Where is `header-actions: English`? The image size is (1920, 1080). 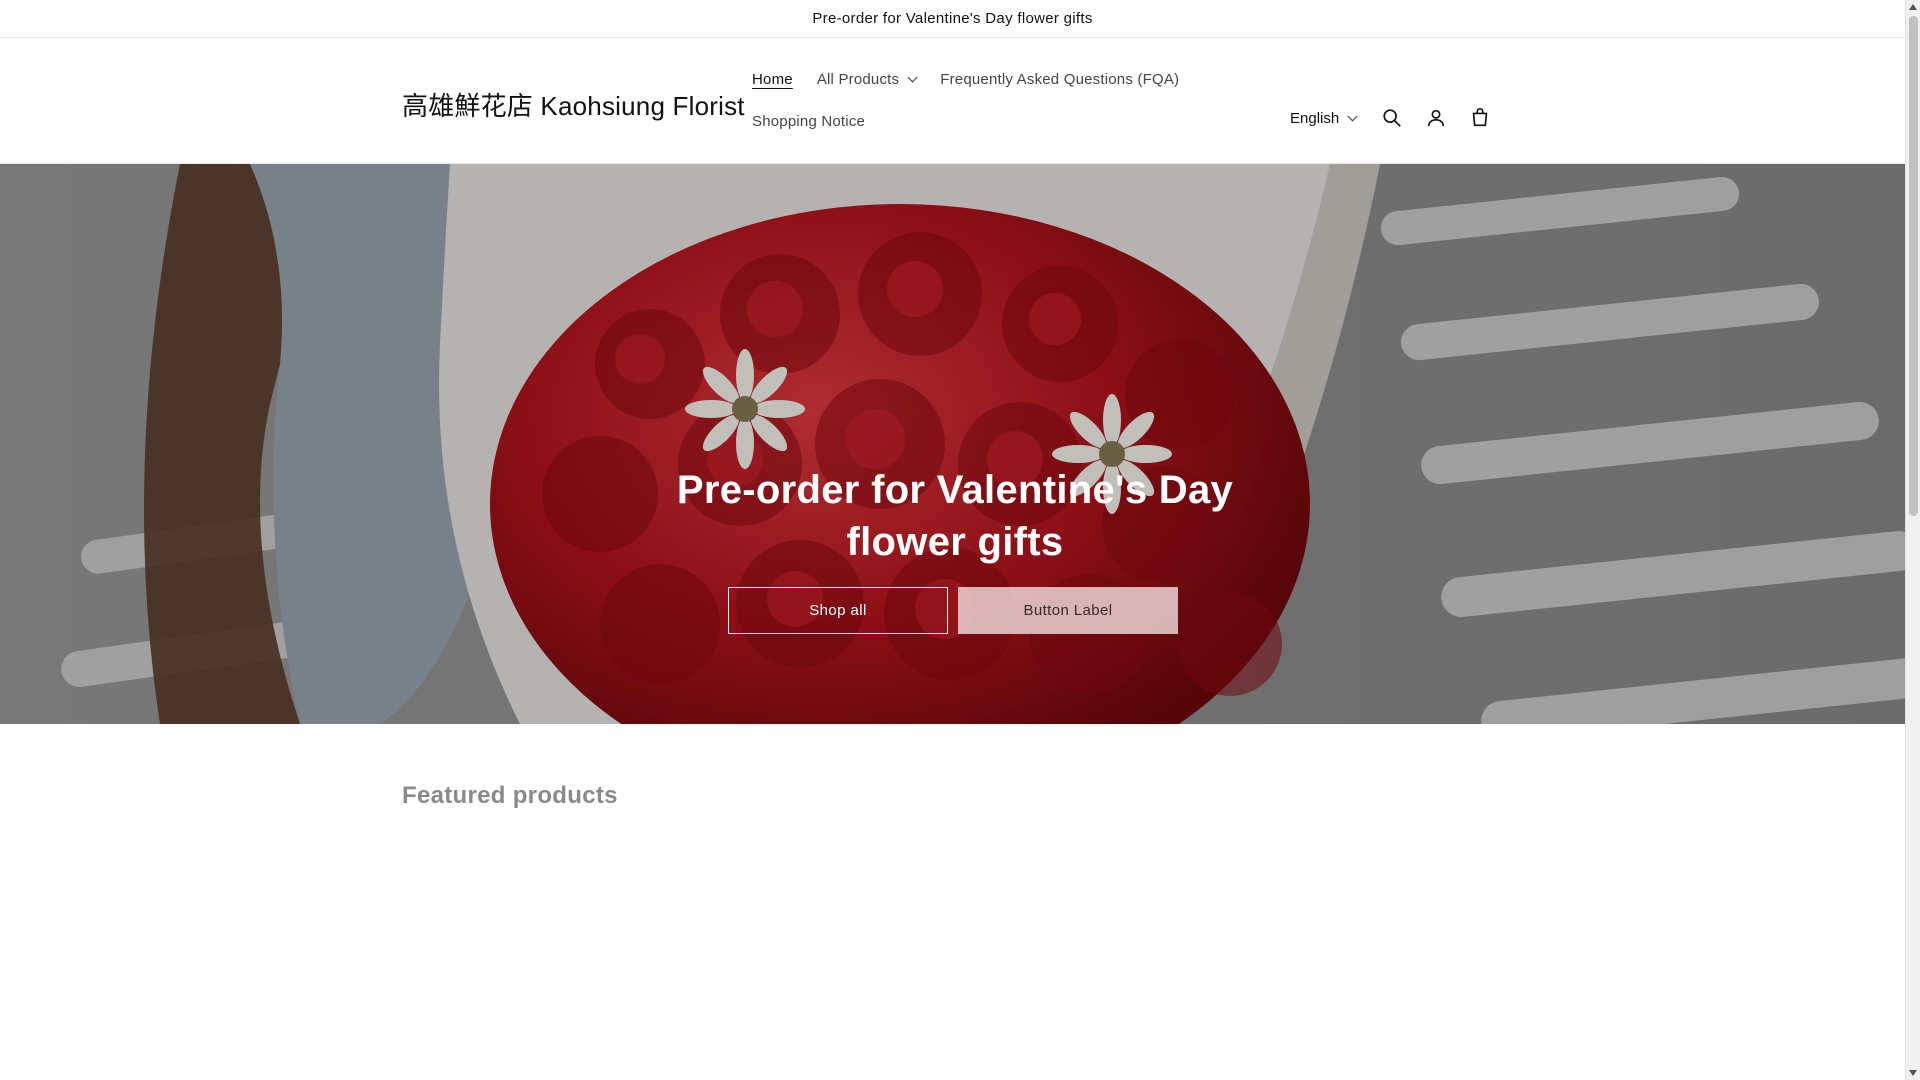 header-actions: English is located at coordinates (1396, 118).